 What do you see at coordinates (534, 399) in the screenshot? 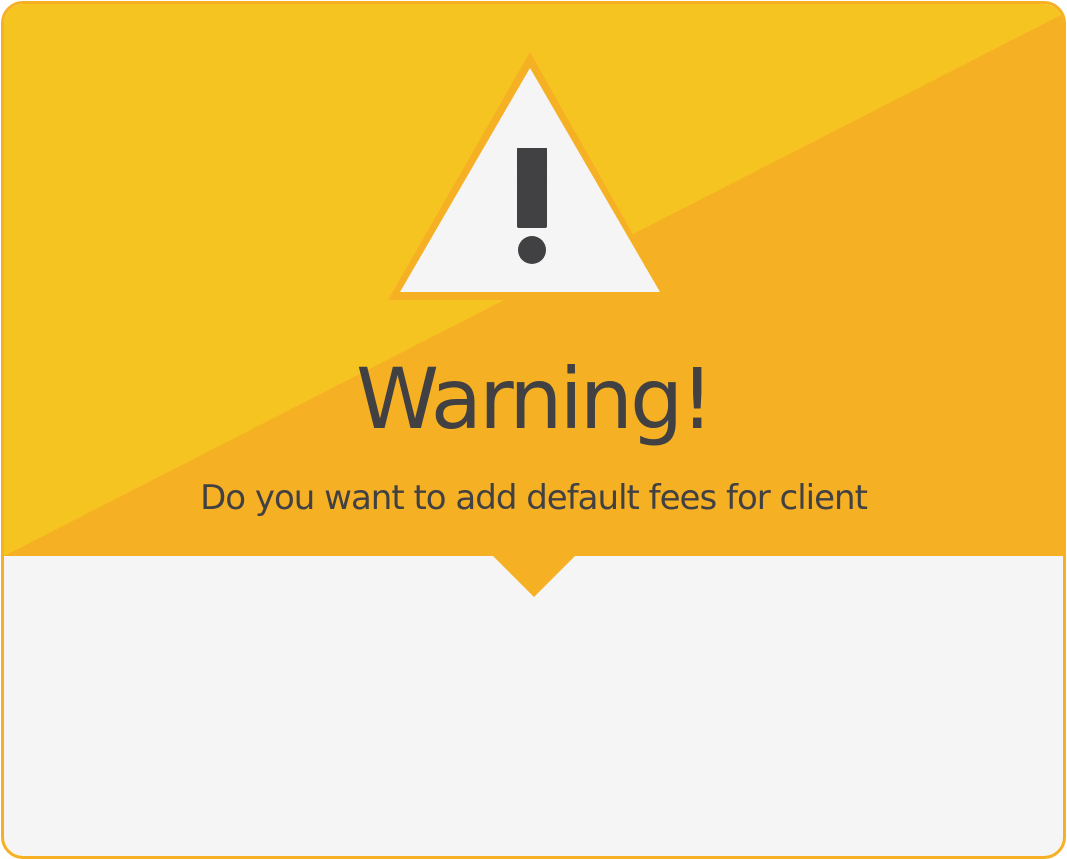
I see `dialog-title: Warning!` at bounding box center [534, 399].